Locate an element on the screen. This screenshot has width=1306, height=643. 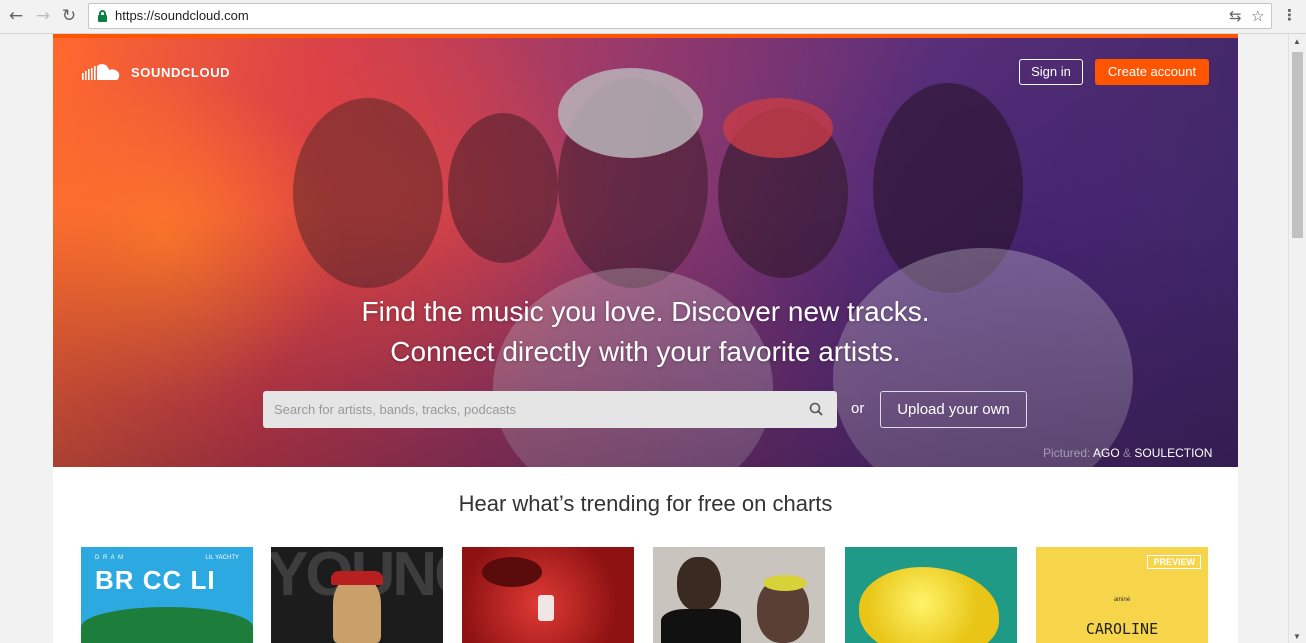
address-bar: https://soundcloud.com ⇆ ☆ is located at coordinates (680, 16).